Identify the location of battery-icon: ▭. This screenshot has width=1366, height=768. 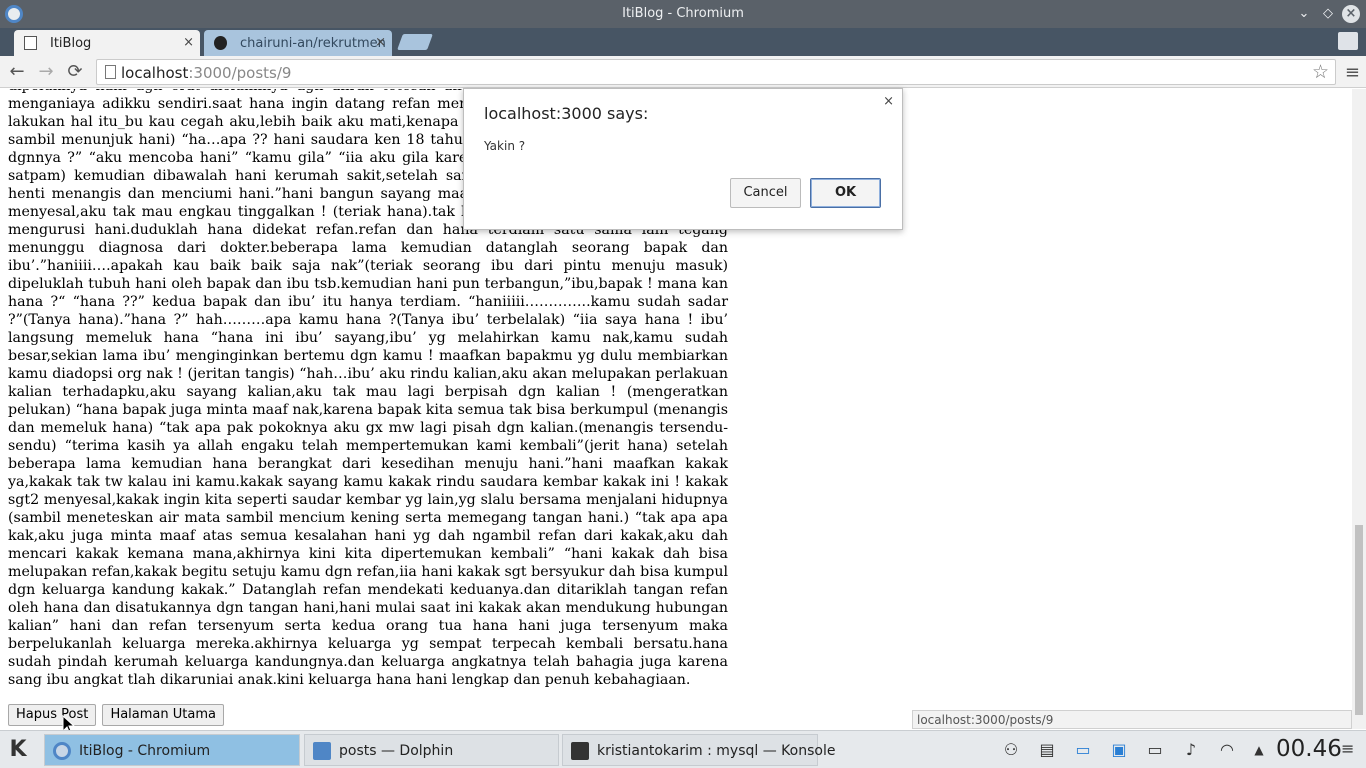
(1155, 750).